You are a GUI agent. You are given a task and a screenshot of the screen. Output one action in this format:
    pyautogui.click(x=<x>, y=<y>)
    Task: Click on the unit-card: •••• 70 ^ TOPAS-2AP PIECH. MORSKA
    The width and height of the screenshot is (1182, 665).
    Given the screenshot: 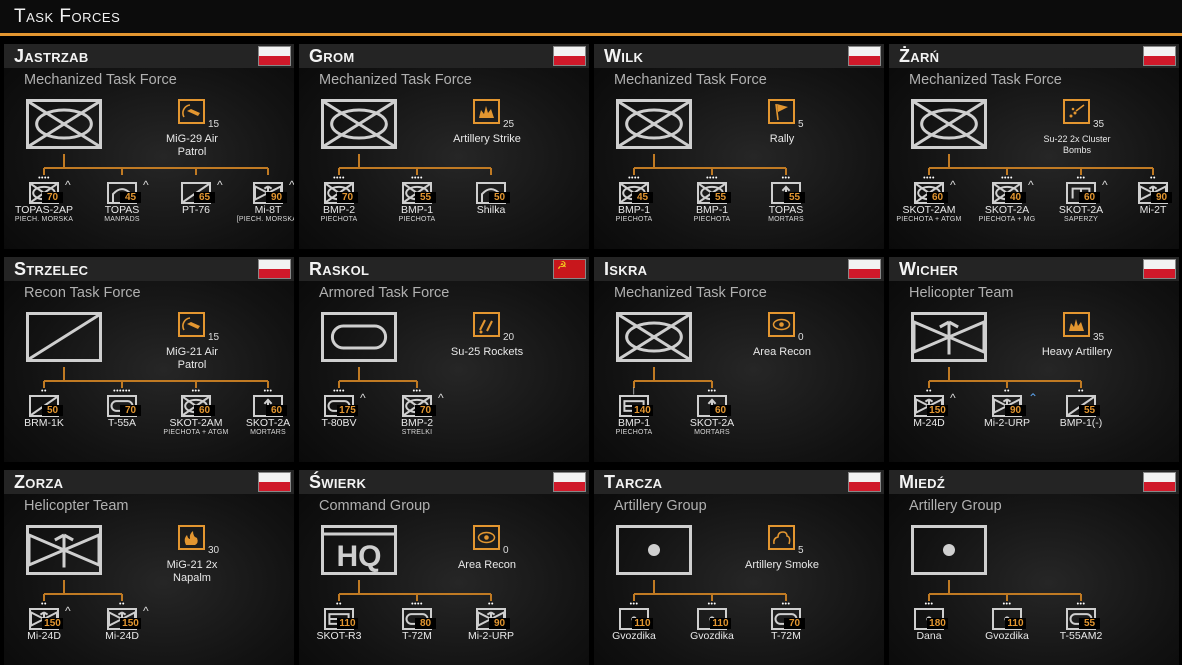 What is the action you would take?
    pyautogui.click(x=44, y=208)
    